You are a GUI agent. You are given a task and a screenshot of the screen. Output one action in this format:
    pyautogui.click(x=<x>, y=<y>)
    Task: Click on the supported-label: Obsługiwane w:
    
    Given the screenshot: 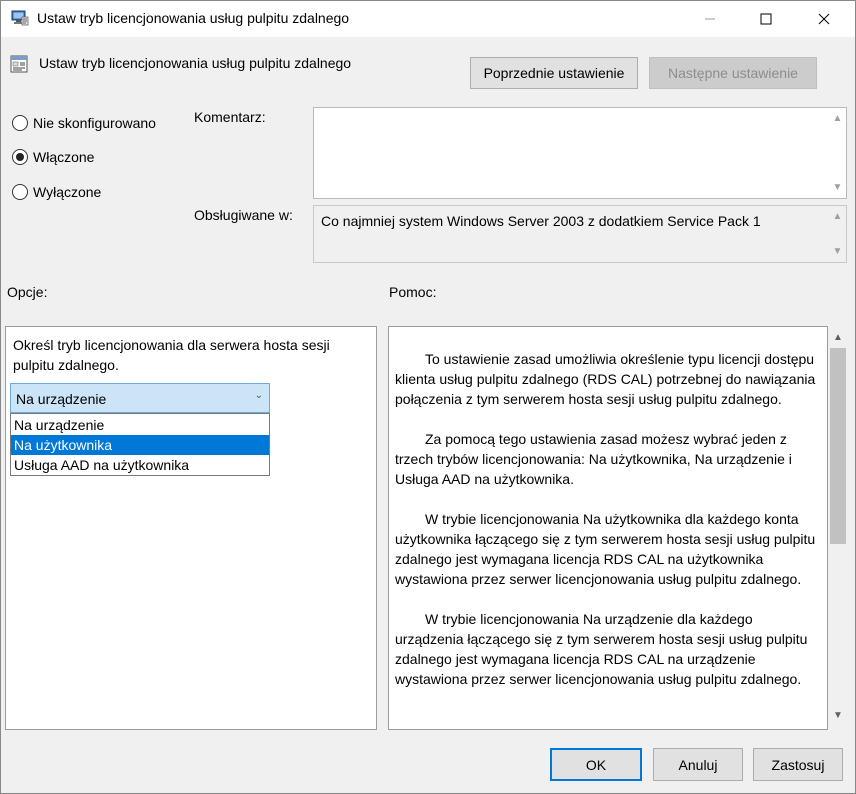 What is the action you would take?
    pyautogui.click(x=243, y=215)
    